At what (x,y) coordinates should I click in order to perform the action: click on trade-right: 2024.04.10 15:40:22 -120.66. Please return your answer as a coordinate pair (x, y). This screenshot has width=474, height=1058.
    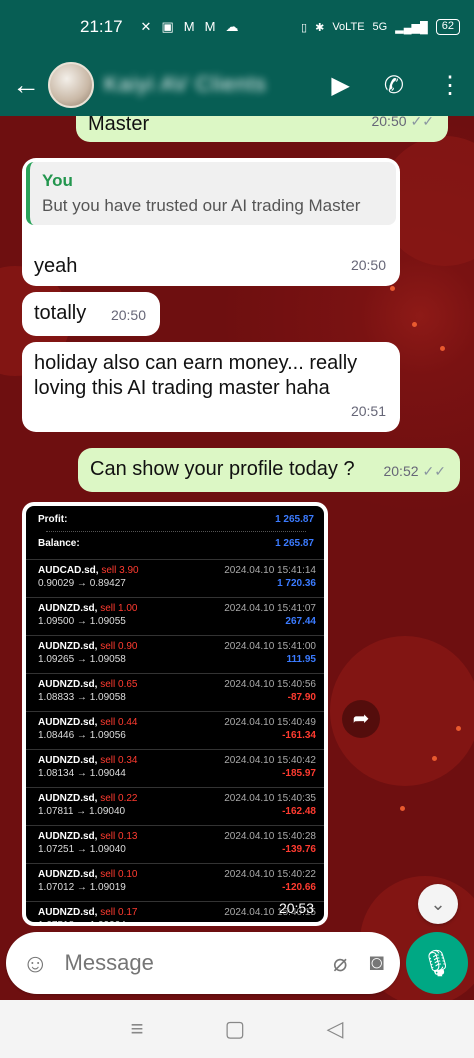
    Looking at the image, I should click on (270, 885).